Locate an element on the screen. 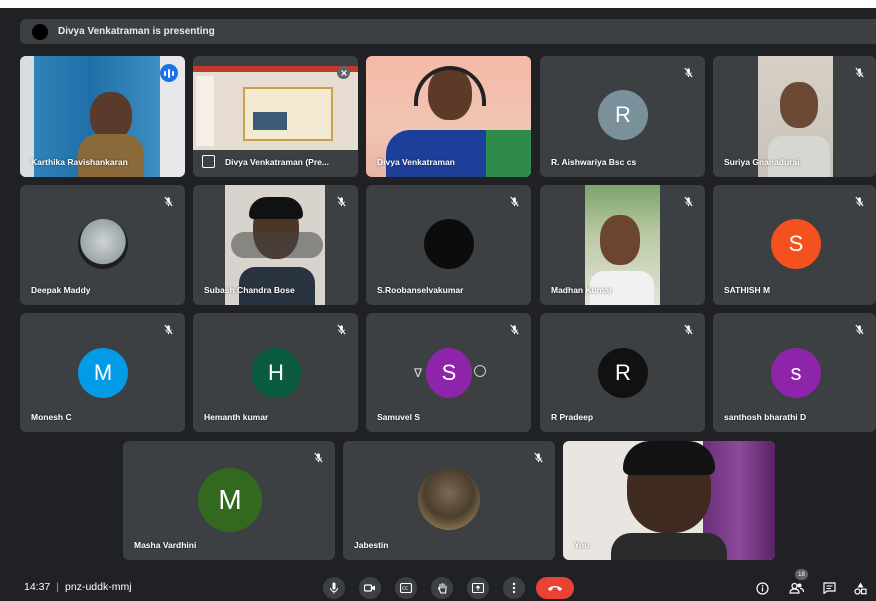 Image resolution: width=876 pixels, height=601 pixels. top-strip is located at coordinates (438, 4).